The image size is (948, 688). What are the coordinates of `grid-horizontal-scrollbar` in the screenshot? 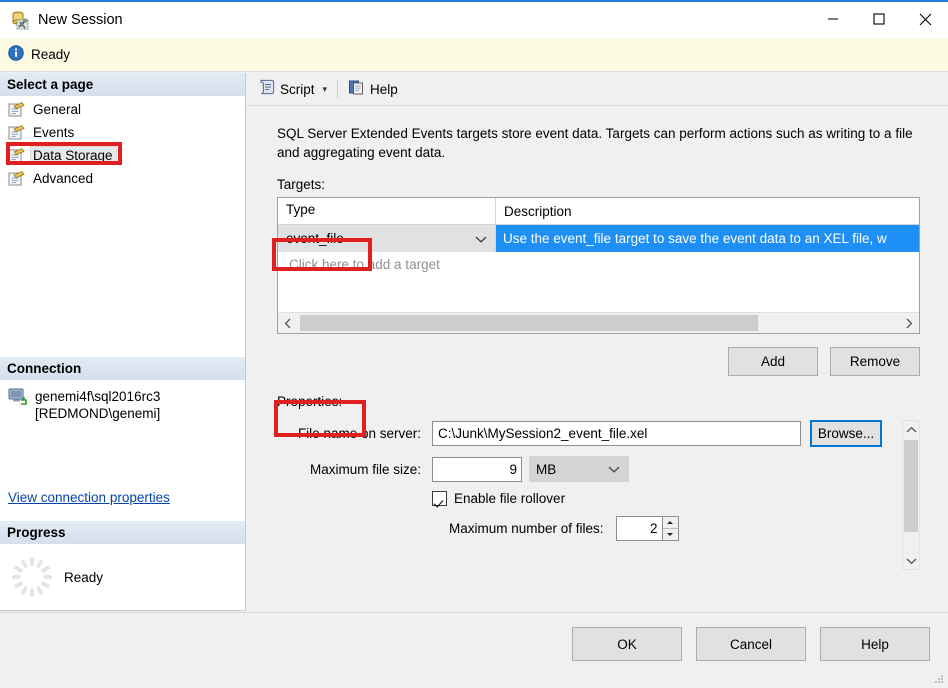 It's located at (598, 322).